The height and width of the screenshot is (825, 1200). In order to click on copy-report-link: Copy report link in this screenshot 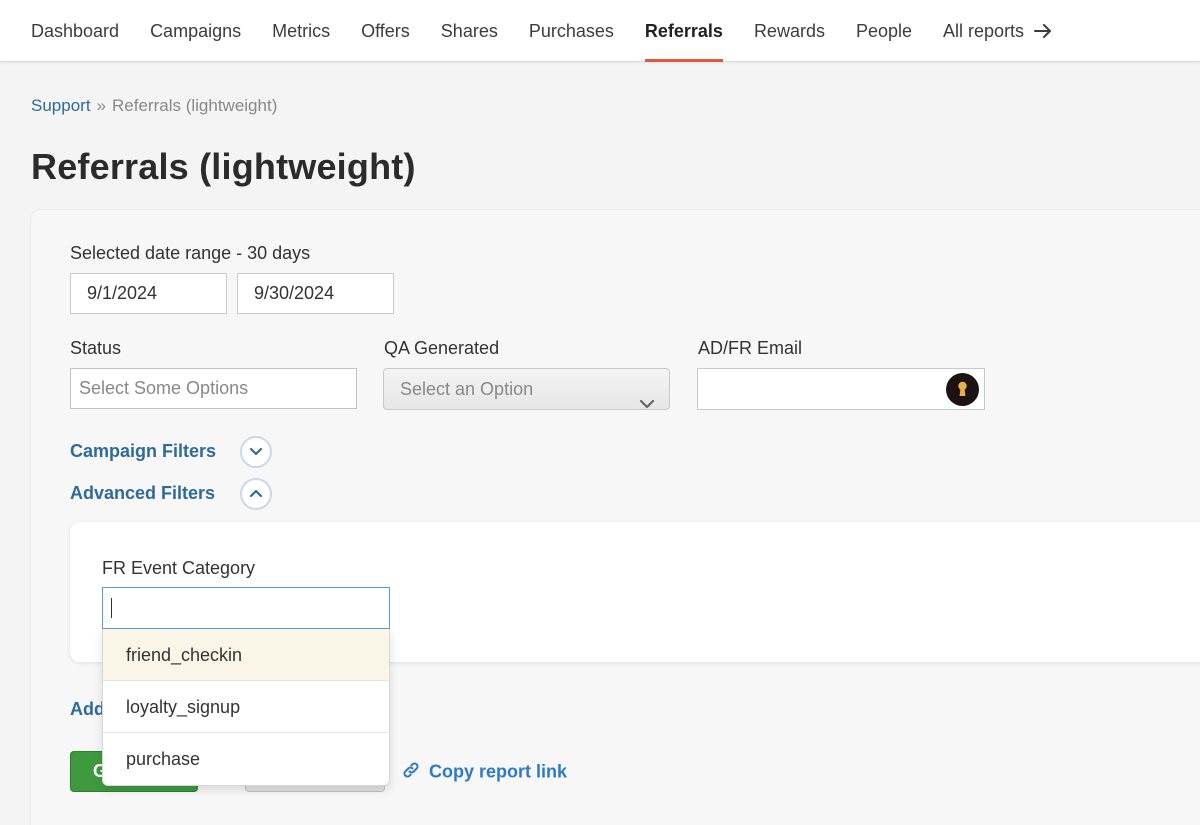, I will do `click(484, 772)`.